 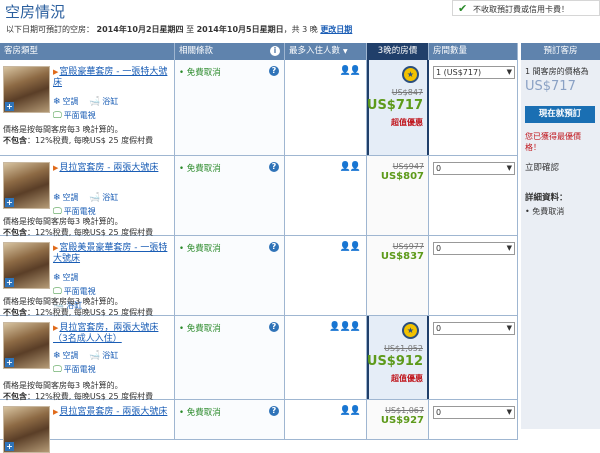 I want to click on room-name: 貝拉宮景套房 - 兩張大號床, so click(x=113, y=412).